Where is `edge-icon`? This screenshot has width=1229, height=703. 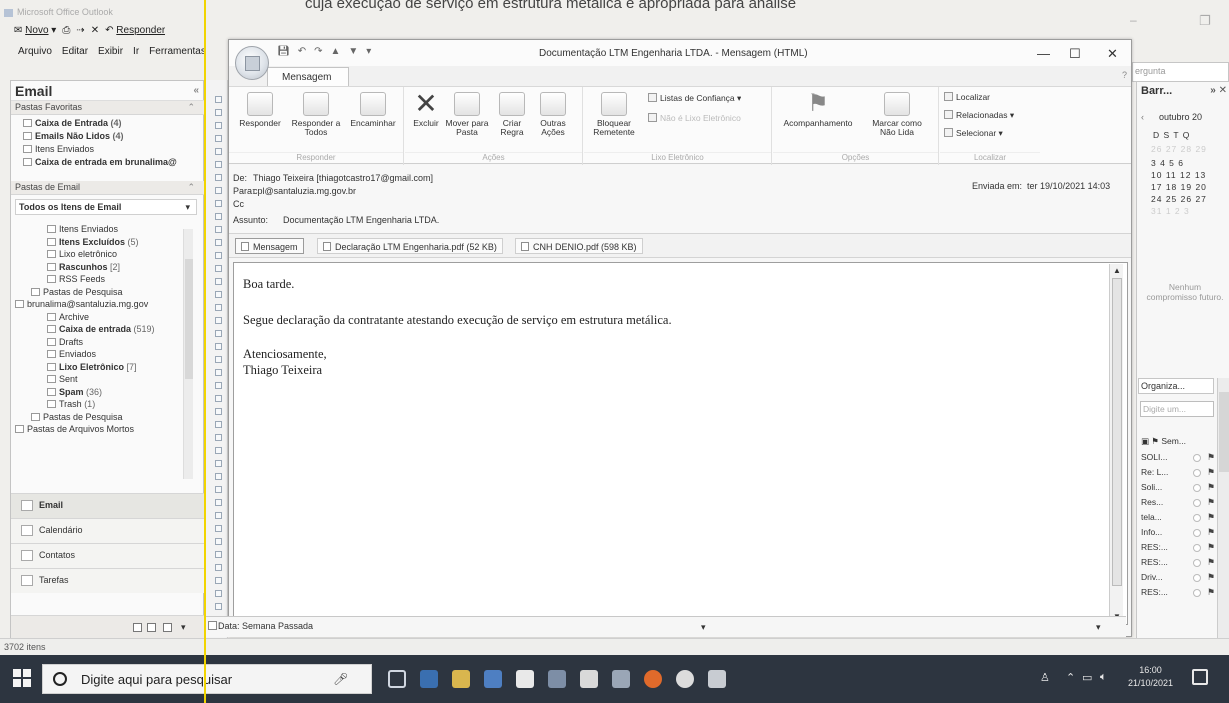 edge-icon is located at coordinates (429, 679).